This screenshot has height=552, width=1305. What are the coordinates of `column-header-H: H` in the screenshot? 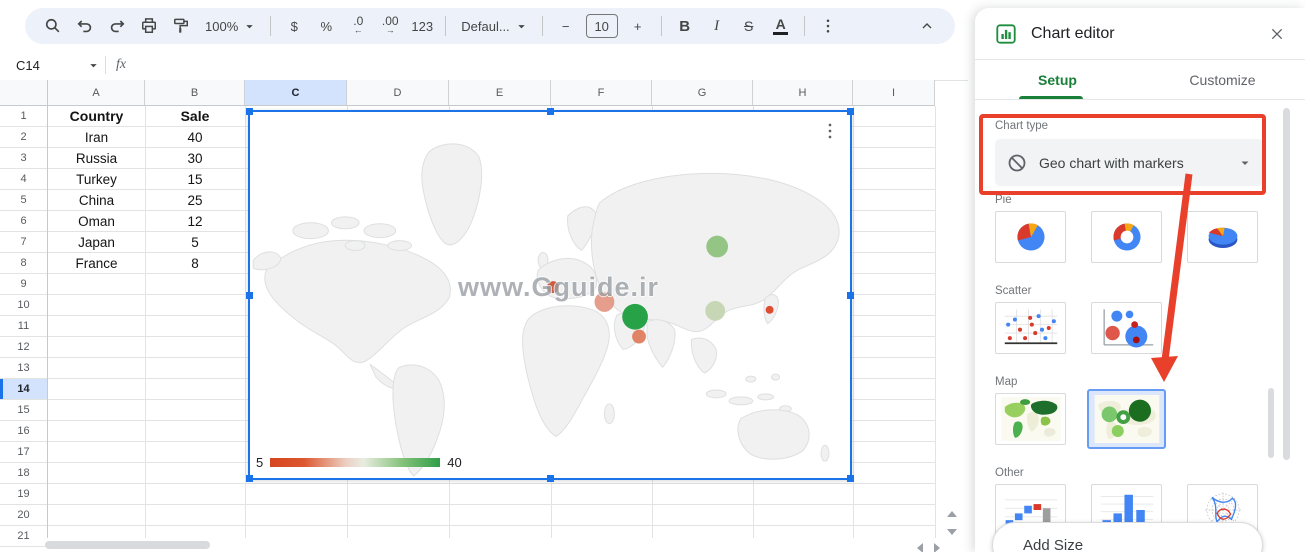 It's located at (803, 92).